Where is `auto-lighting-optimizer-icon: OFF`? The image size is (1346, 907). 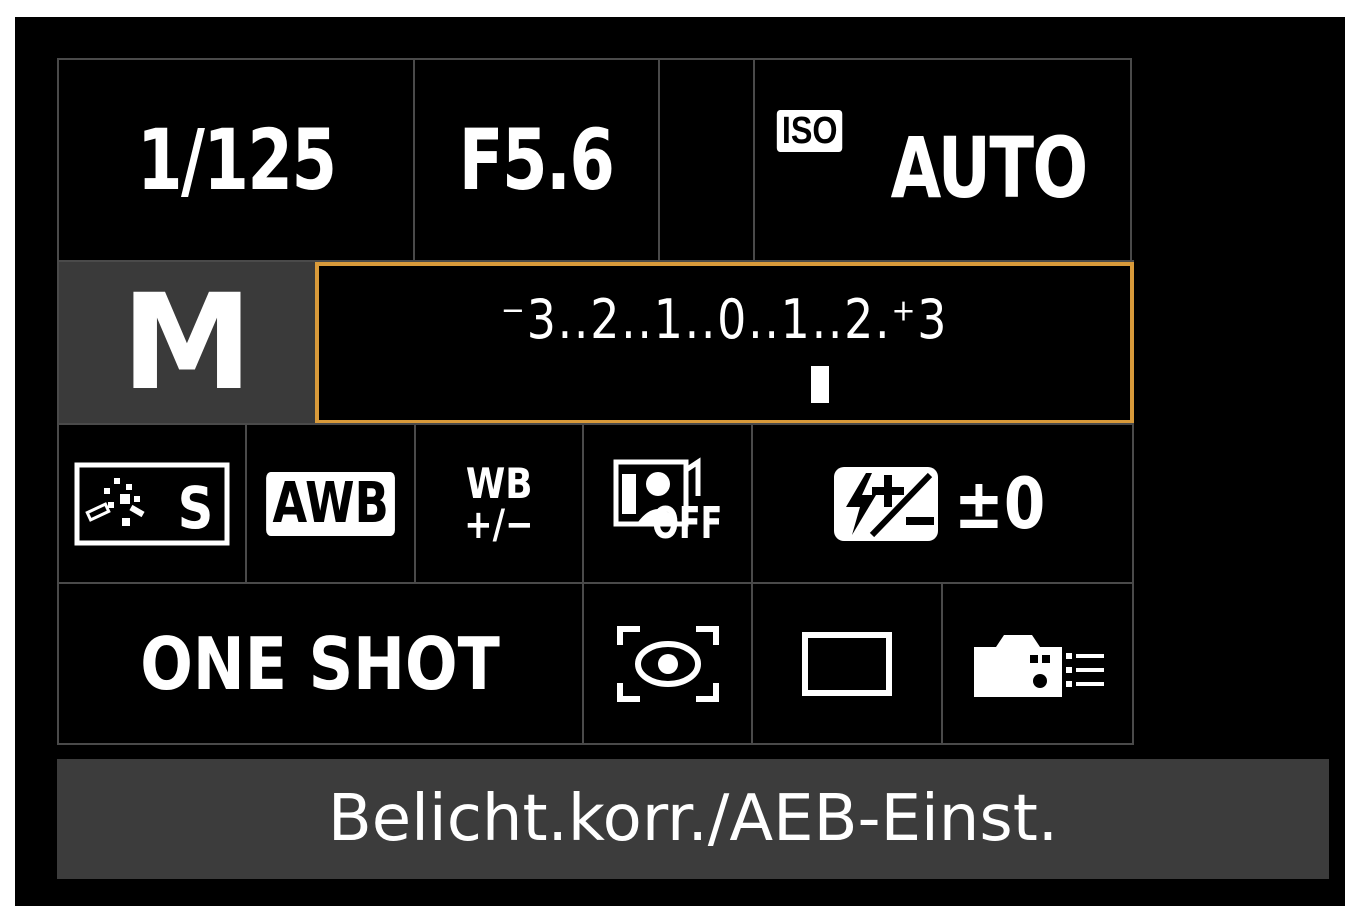
auto-lighting-optimizer-icon: OFF is located at coordinates (668, 504).